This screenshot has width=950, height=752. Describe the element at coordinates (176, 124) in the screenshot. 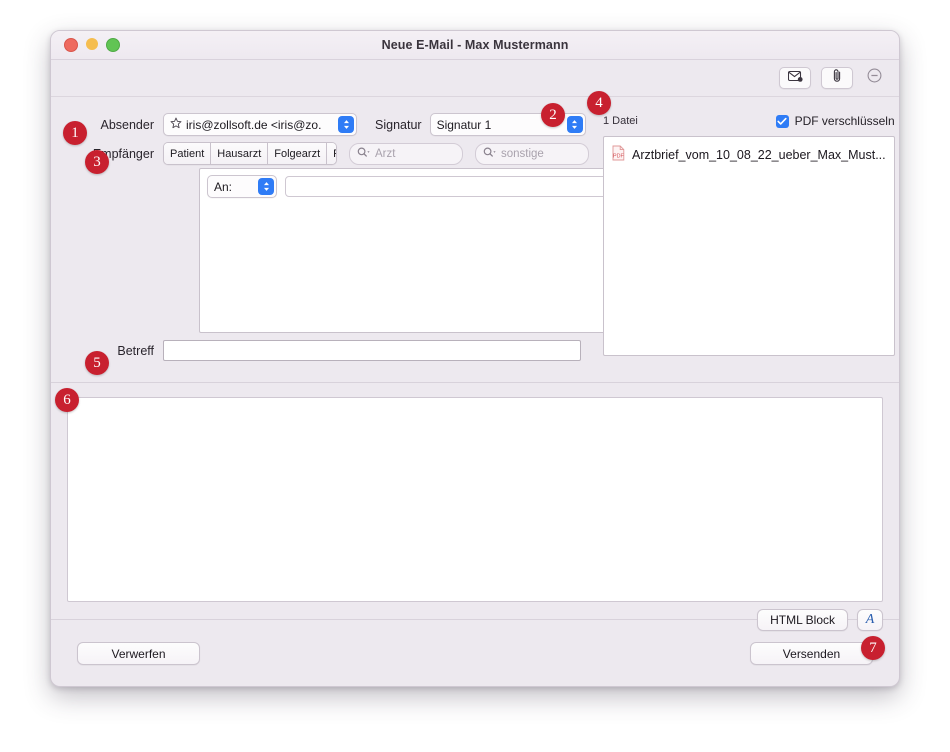

I see `star-icon` at that location.